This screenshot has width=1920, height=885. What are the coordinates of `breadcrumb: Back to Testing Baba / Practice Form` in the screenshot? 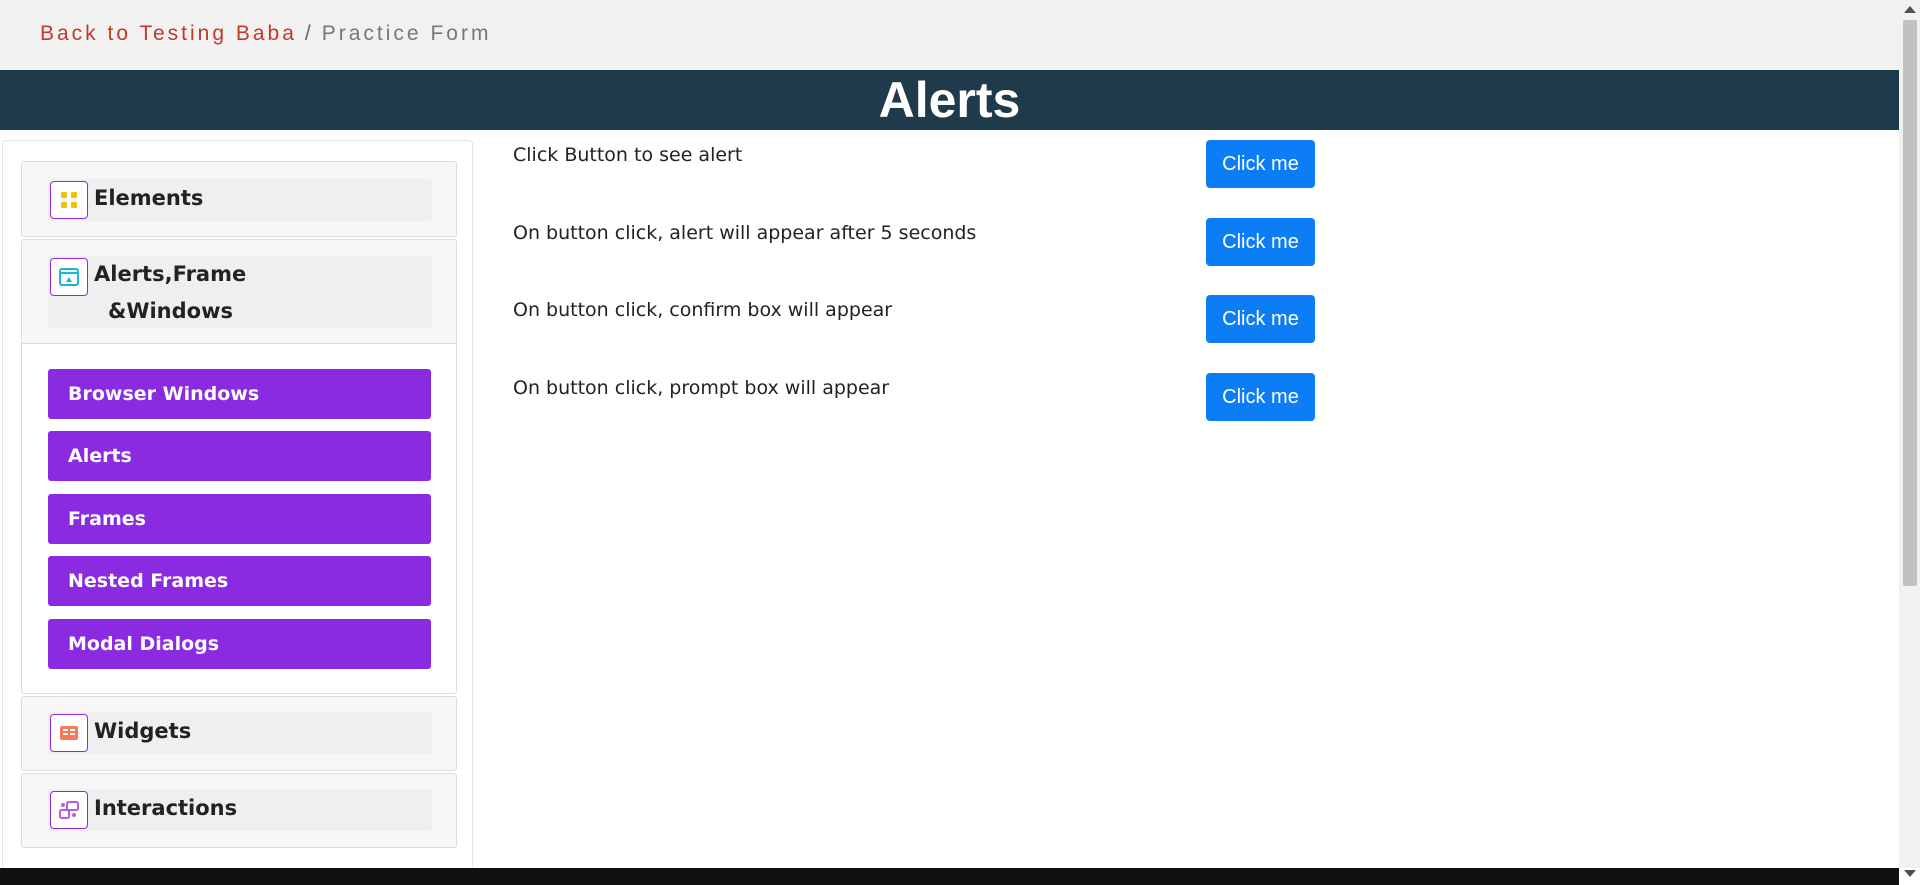 It's located at (265, 34).